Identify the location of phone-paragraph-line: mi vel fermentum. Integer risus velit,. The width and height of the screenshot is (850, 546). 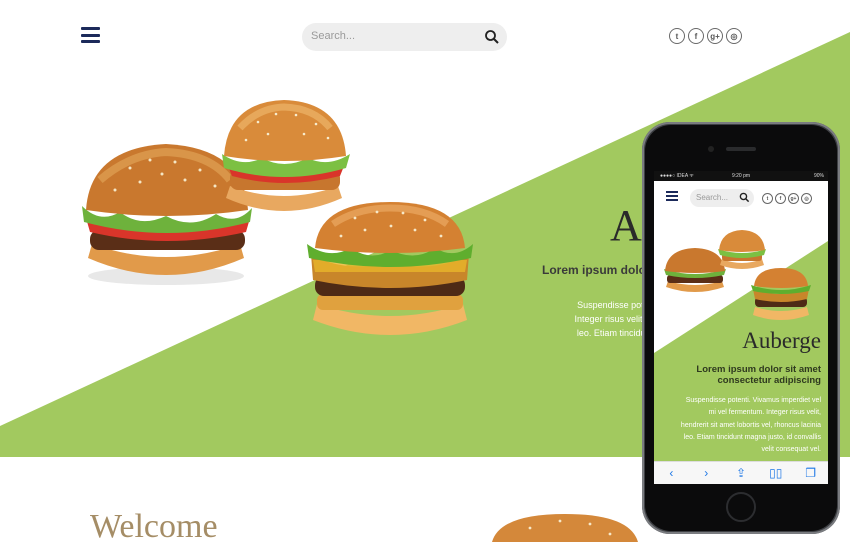
(764, 413).